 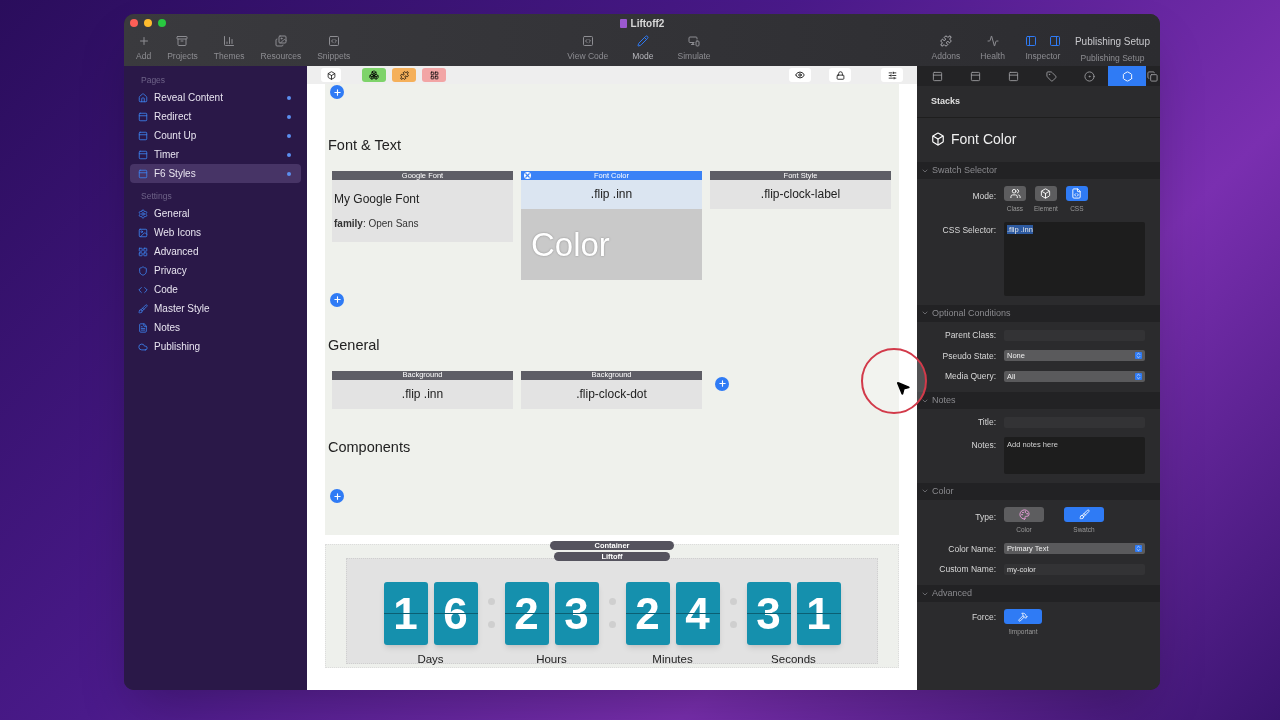 I want to click on pulse-icon, so click(x=992, y=41).